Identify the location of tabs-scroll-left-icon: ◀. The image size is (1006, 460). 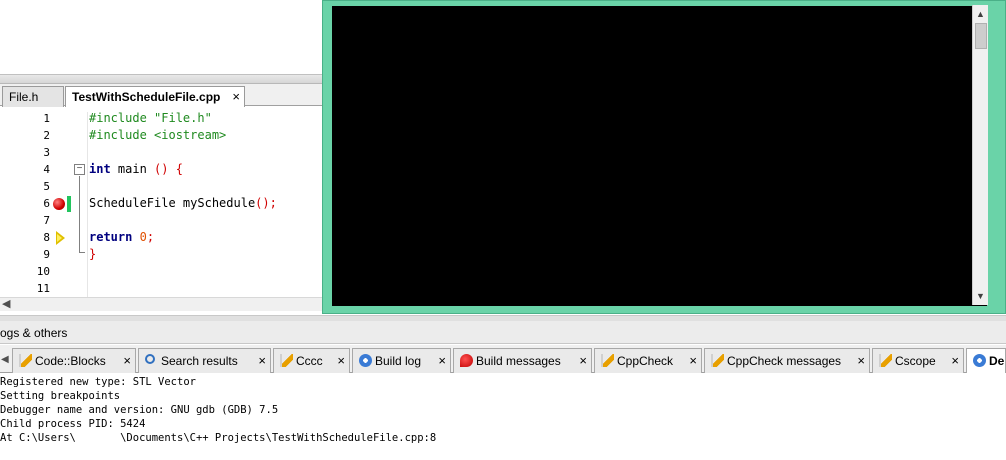
(5, 359).